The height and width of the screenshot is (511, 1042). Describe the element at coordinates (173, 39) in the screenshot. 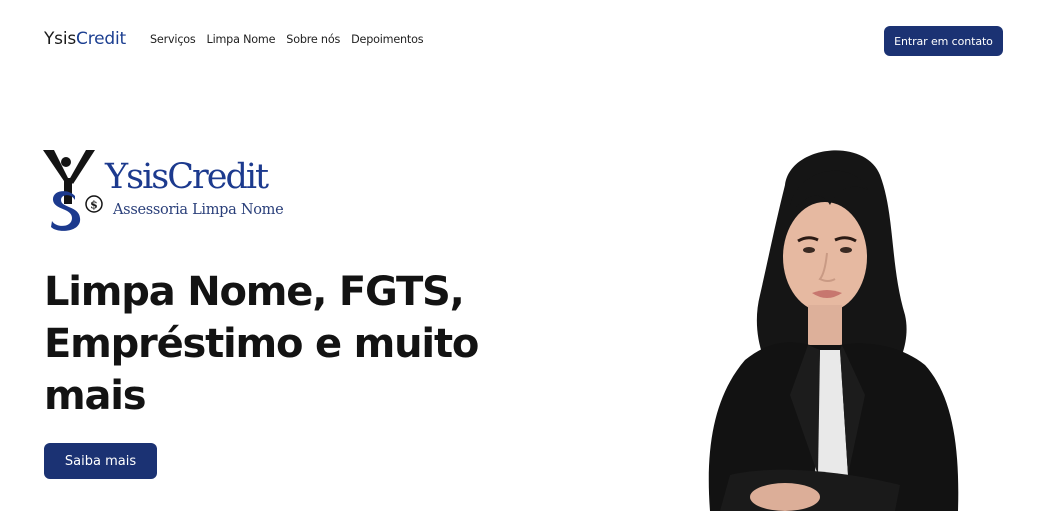

I see `nav-link-servicos: Serviços` at that location.